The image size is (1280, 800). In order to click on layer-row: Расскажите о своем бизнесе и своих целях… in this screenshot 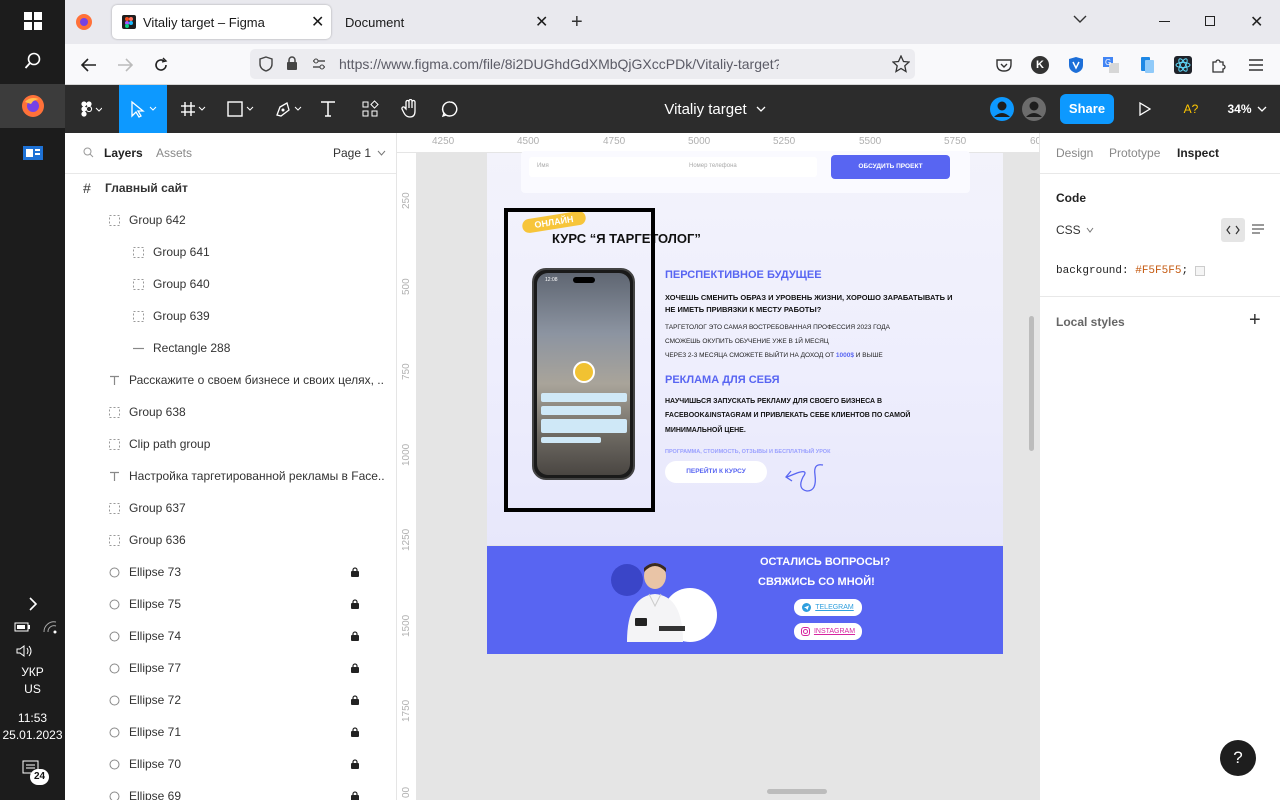, I will do `click(230, 380)`.